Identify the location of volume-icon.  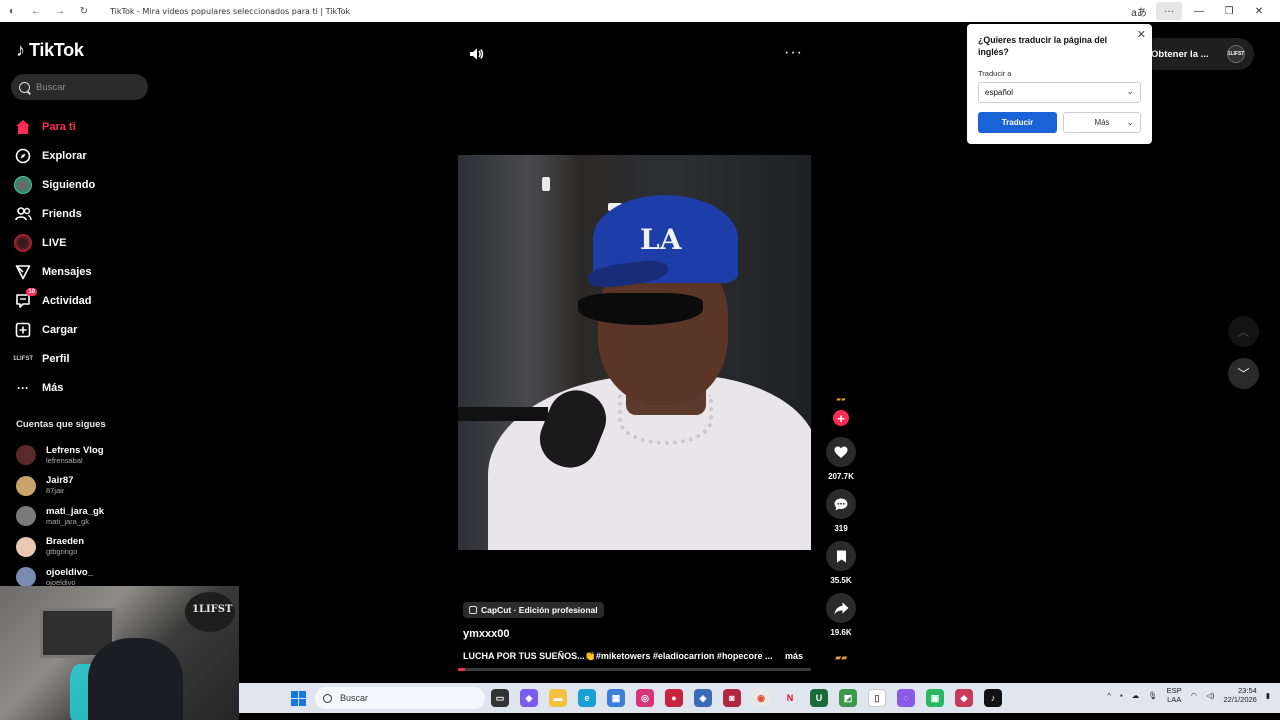
(477, 54).